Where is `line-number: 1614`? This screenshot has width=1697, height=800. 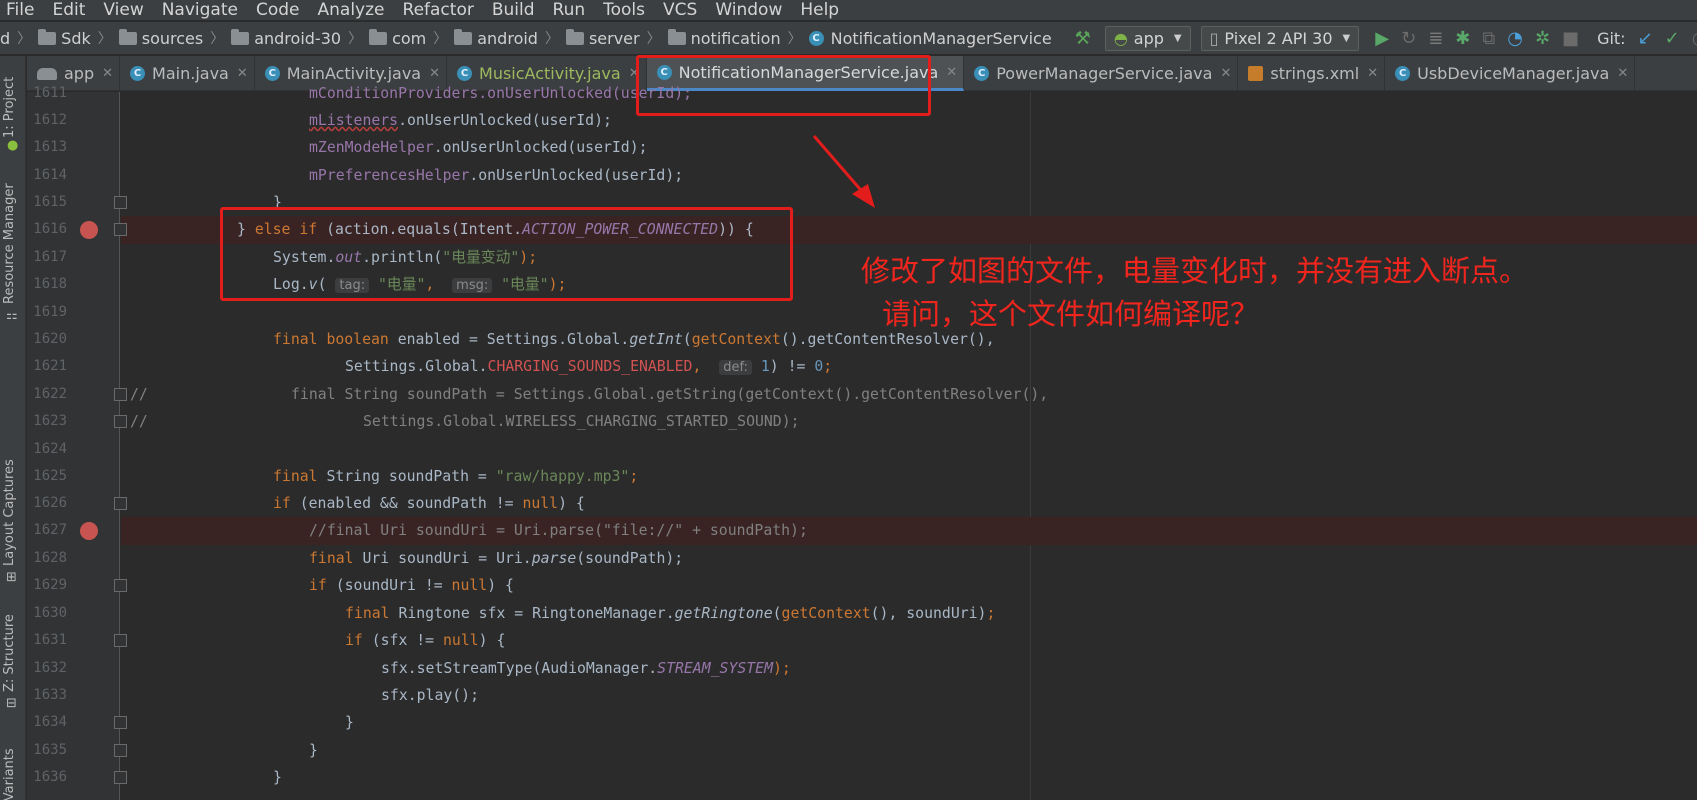 line-number: 1614 is located at coordinates (50, 175).